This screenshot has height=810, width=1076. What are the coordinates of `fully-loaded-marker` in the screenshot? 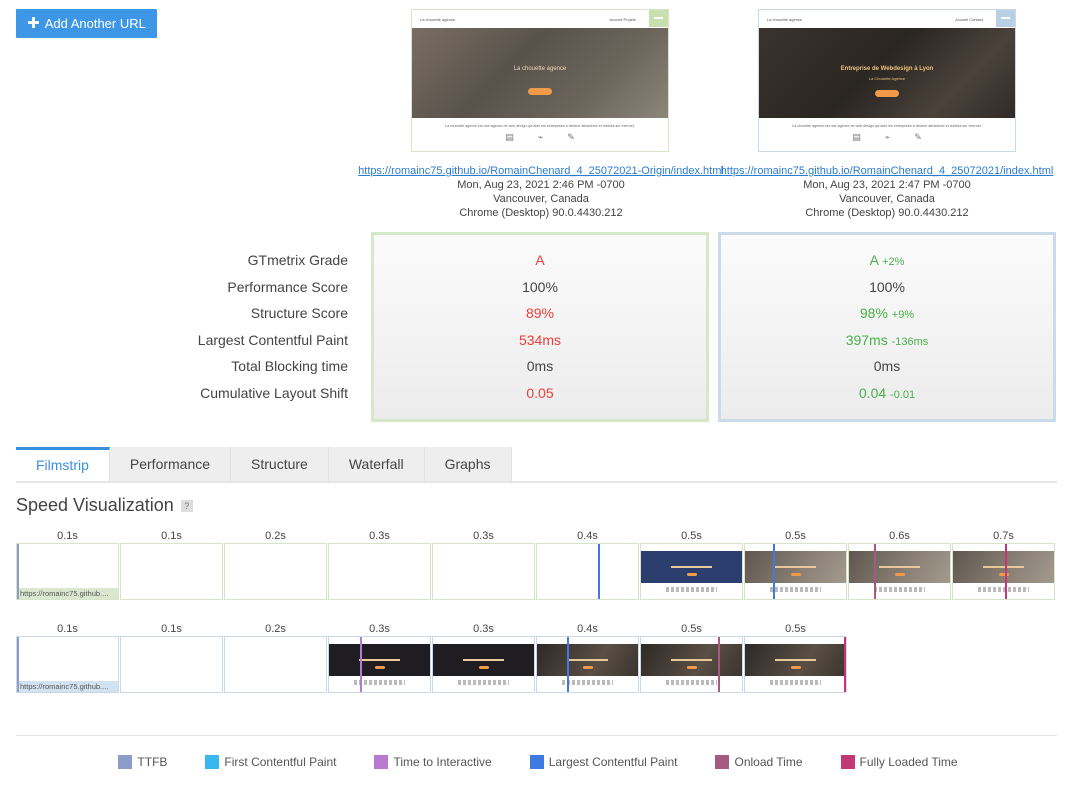 It's located at (1006, 571).